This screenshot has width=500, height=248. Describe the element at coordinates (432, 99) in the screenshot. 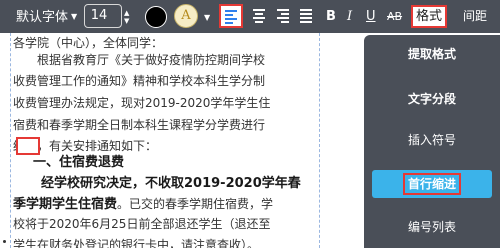

I see `panel-item-text-segment: 文字分段` at that location.